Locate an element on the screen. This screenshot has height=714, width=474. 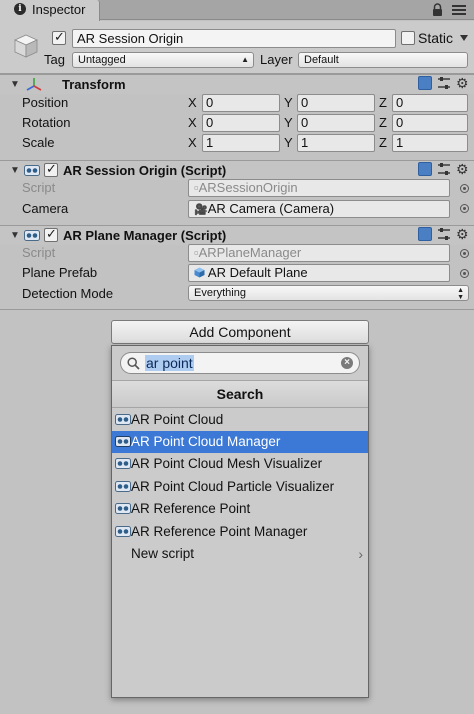
detection-mode-dropdown: Everything ▲ ▼ is located at coordinates (328, 293).